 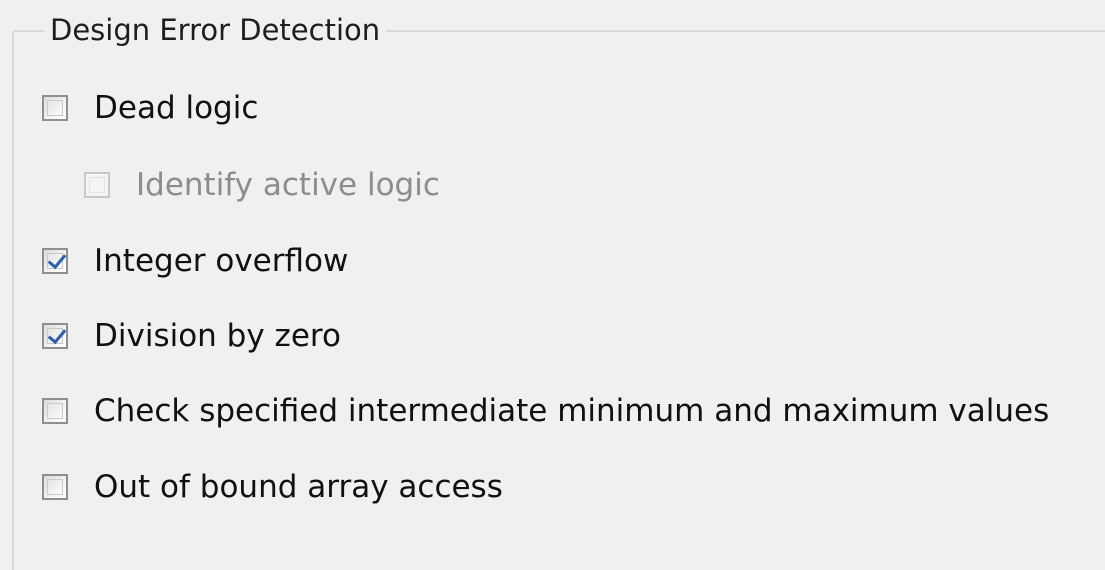 I want to click on check-intermediate-values-checkbox, so click(x=55, y=411).